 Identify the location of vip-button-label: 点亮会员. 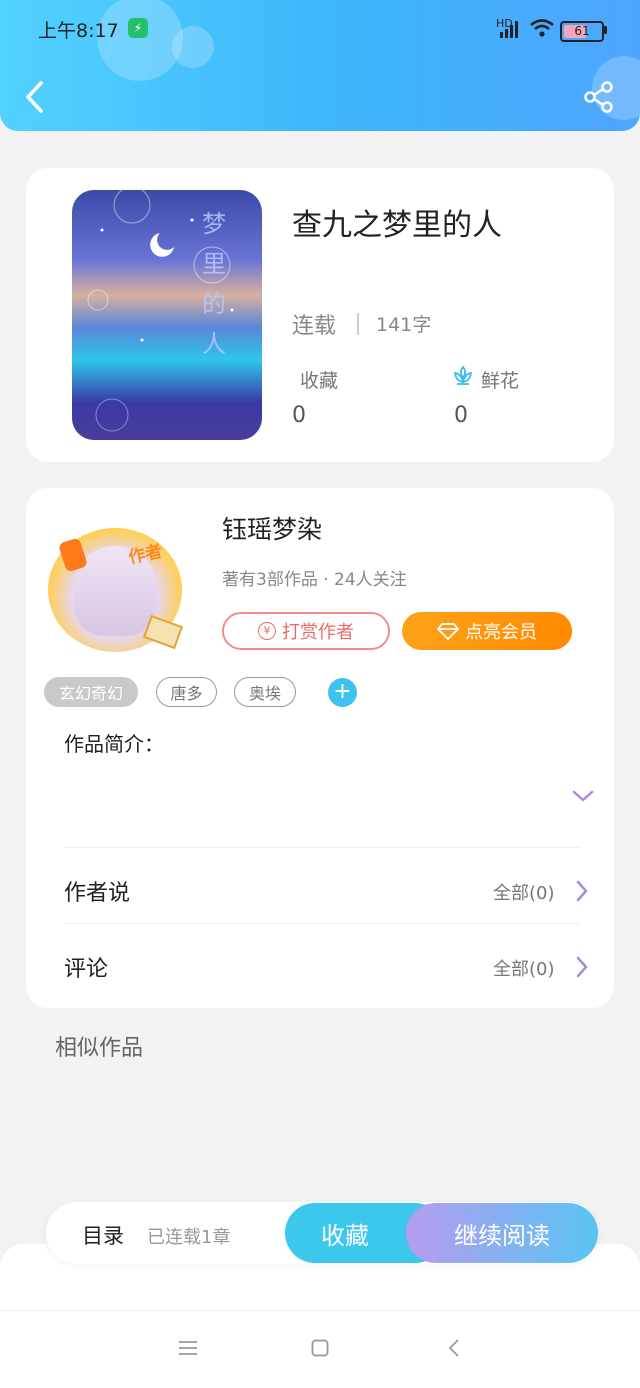
(501, 632).